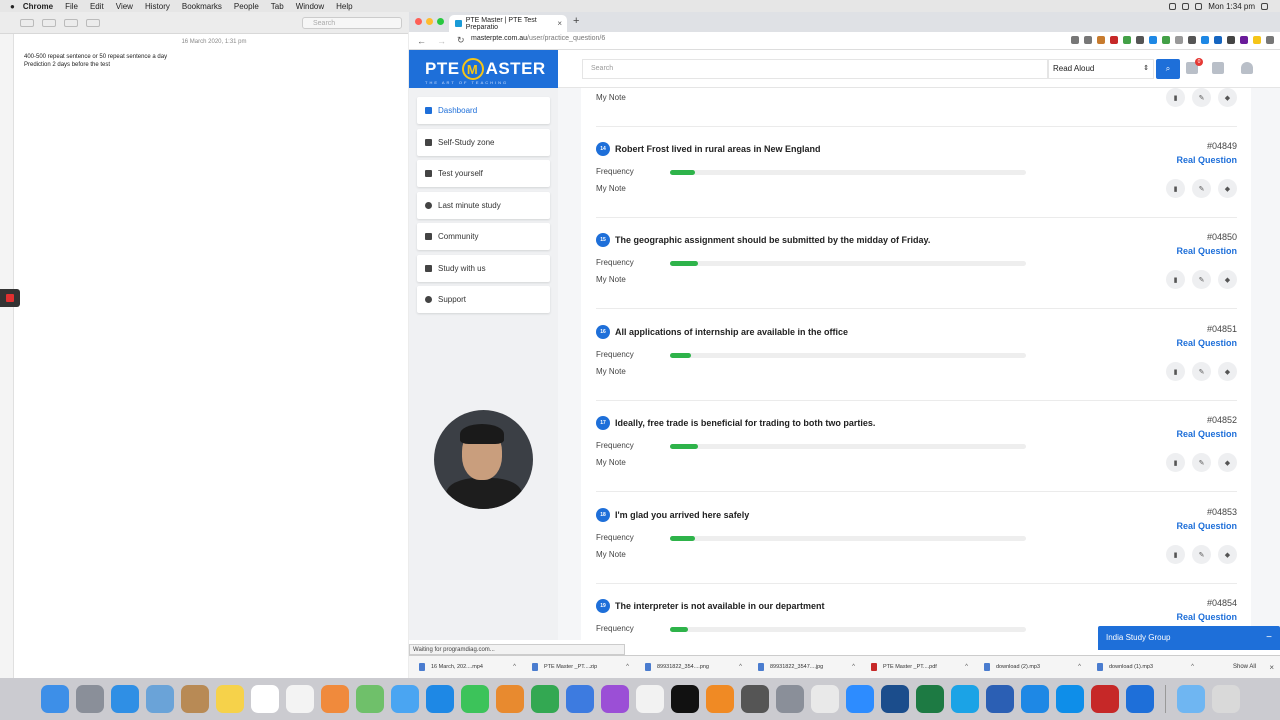 This screenshot has width=1280, height=720. I want to click on mail-icon, so click(159, 699).